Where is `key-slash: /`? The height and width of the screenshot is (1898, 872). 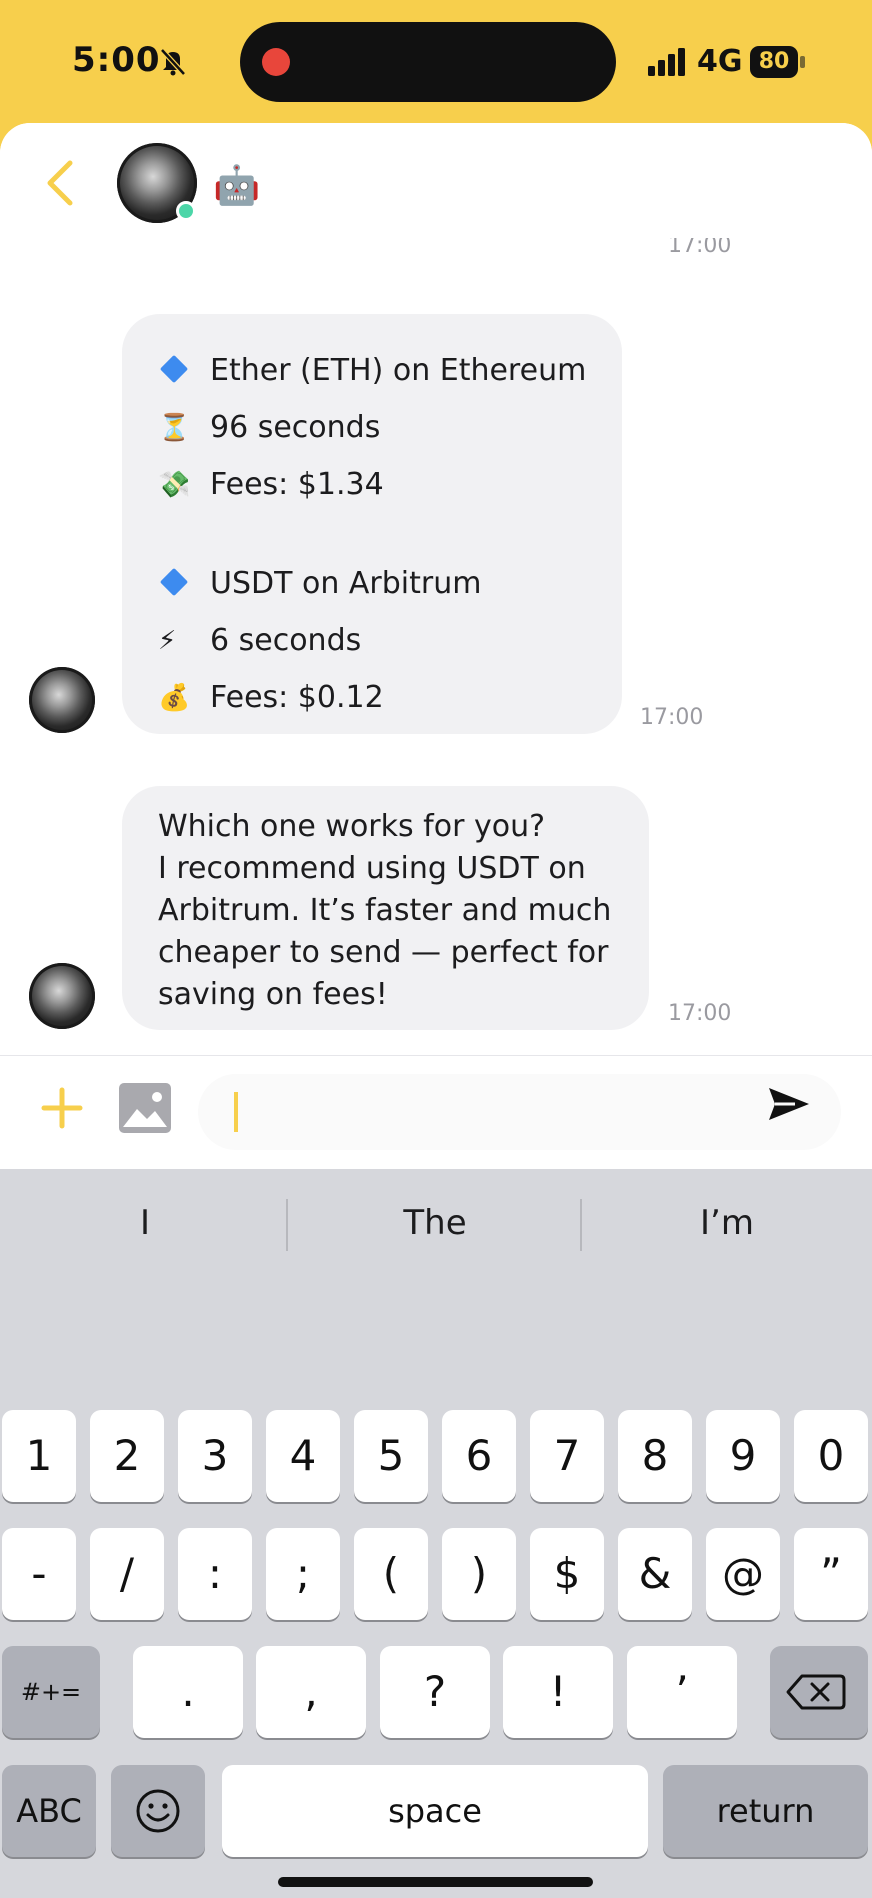
key-slash: / is located at coordinates (127, 1574).